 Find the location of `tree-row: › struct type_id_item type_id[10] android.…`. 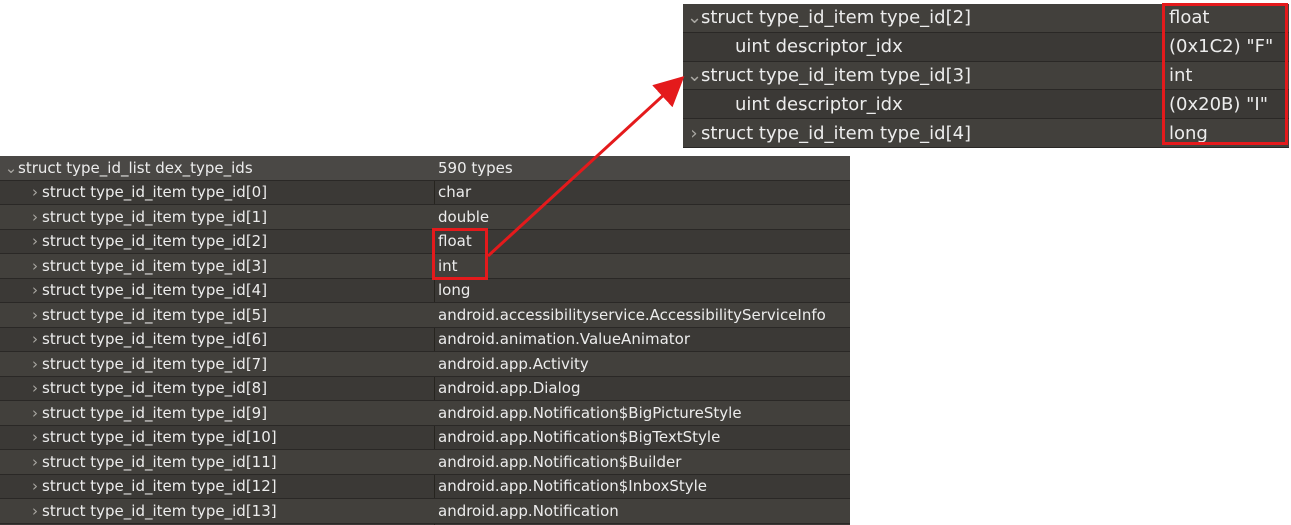

tree-row: › struct type_id_item type_id[10] android.… is located at coordinates (425, 438).